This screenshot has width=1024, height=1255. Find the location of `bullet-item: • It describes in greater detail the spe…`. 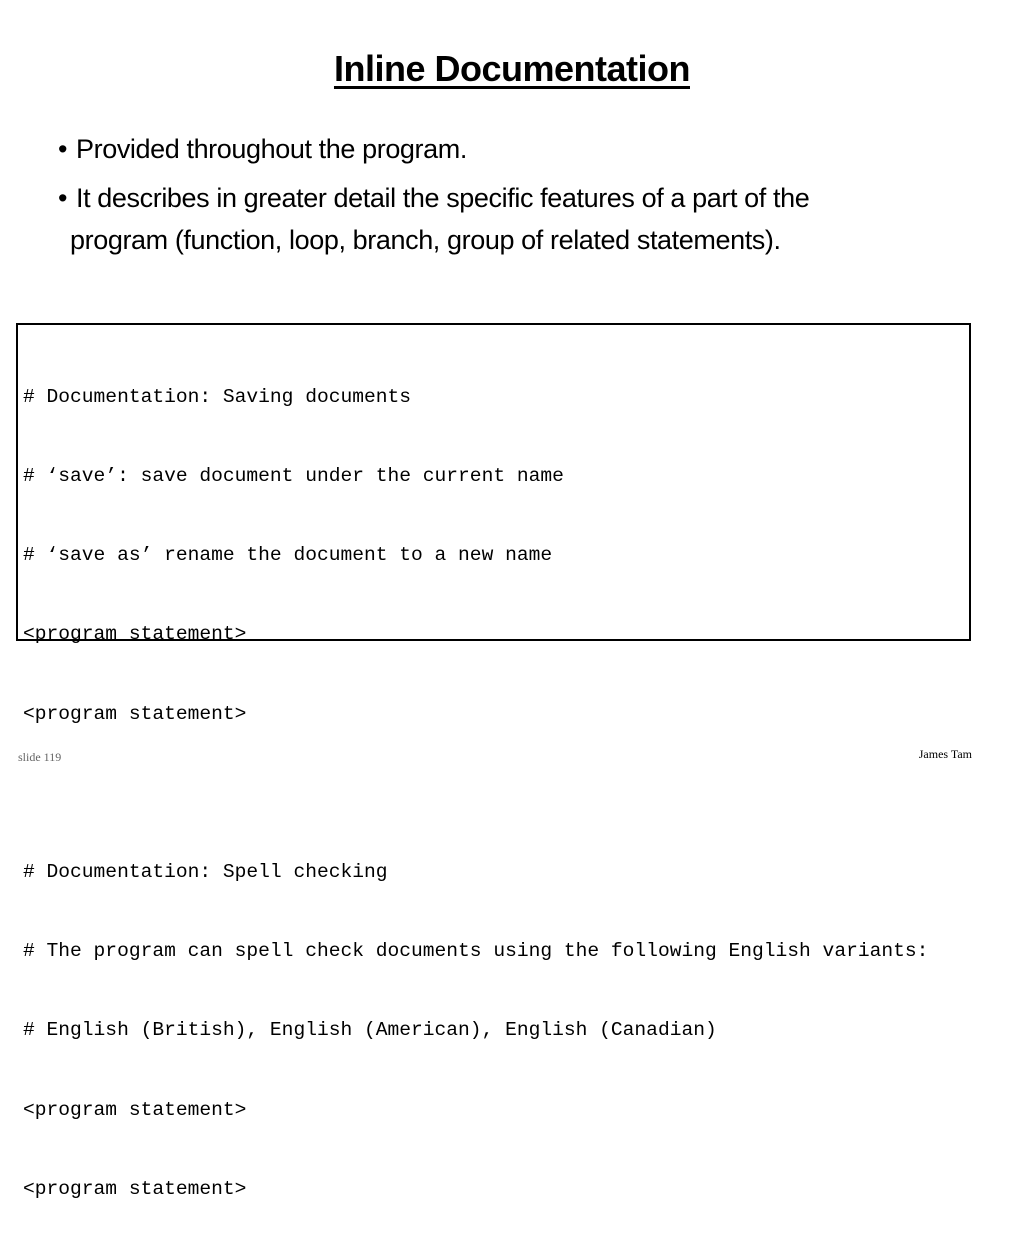

bullet-item: • It describes in greater detail the spe… is located at coordinates (523, 219).